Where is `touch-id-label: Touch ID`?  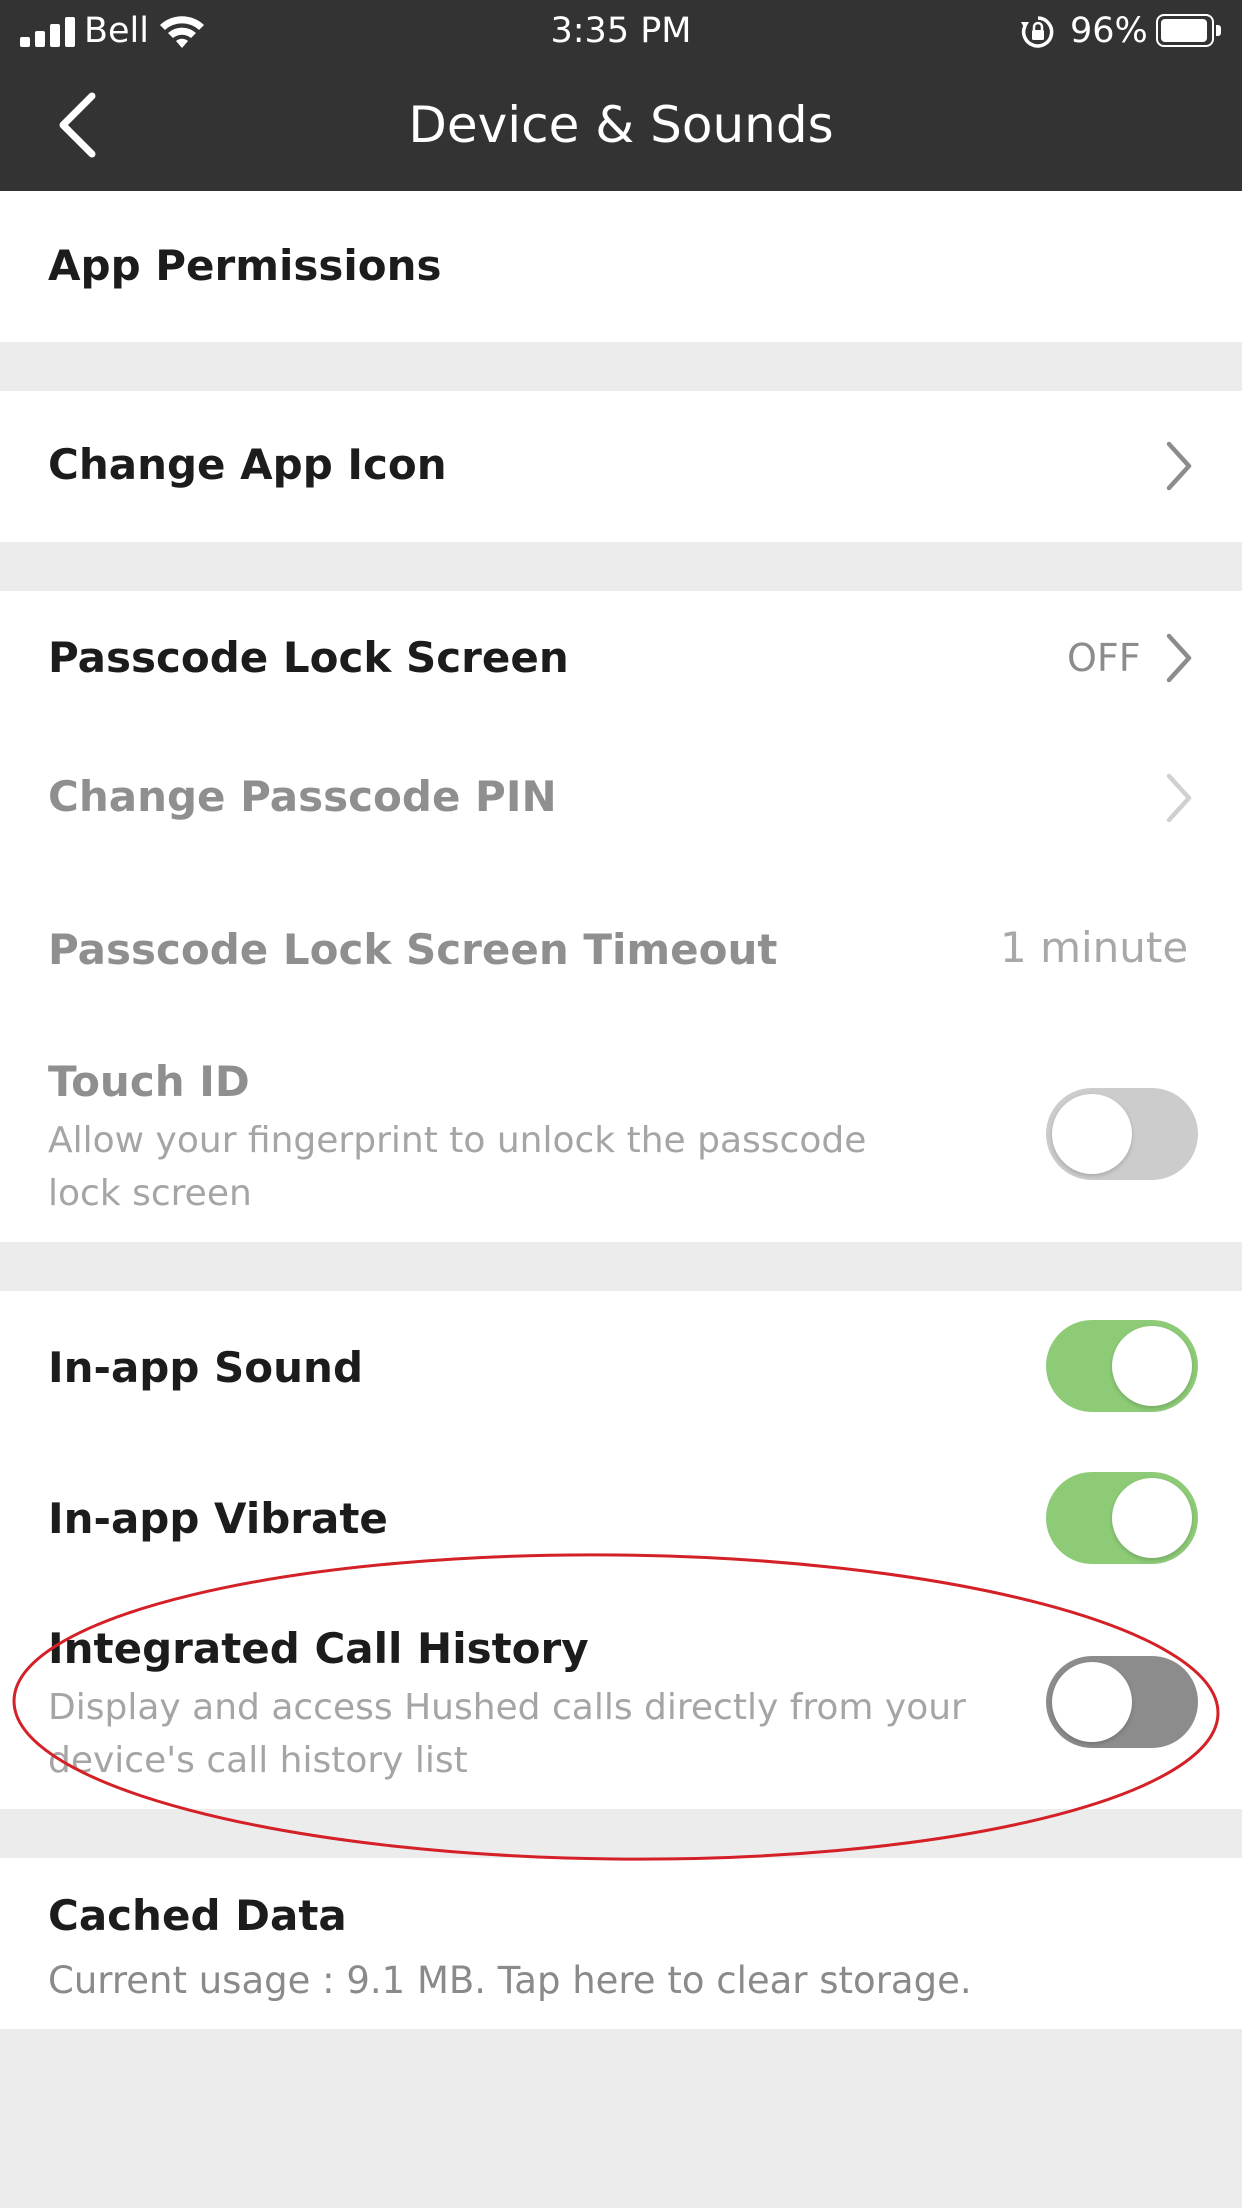
touch-id-label: Touch ID is located at coordinates (149, 1081).